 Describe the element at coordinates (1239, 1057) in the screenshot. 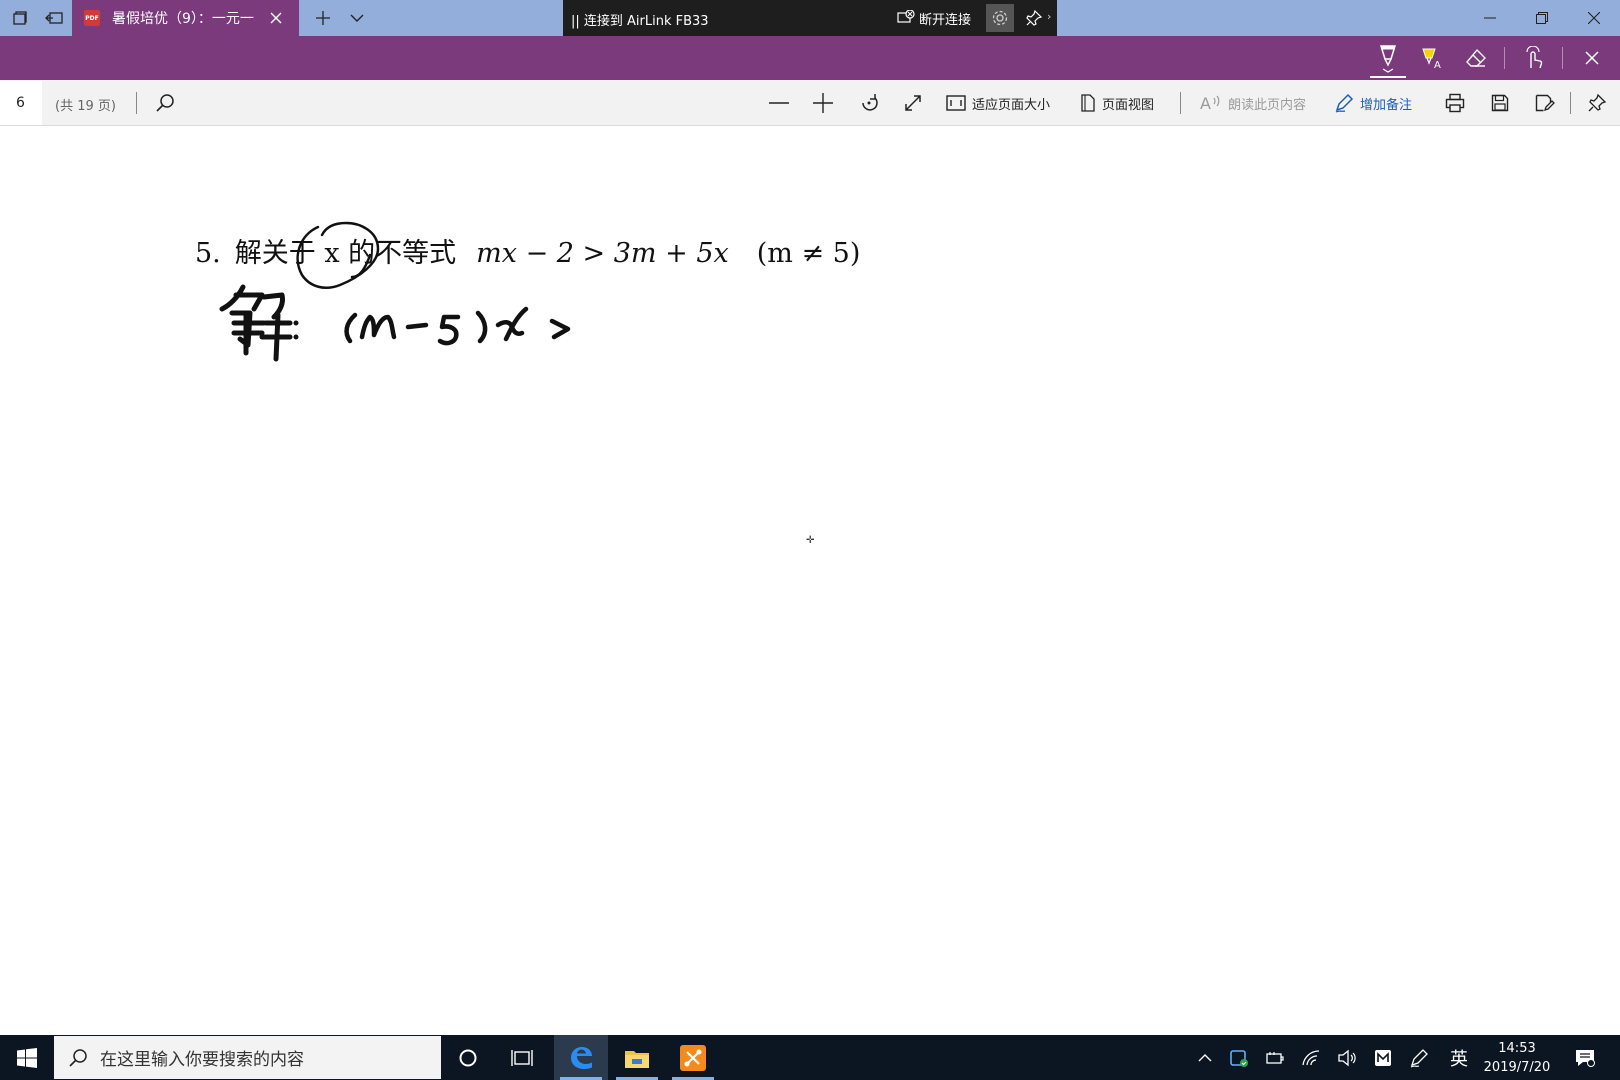

I see `security-shield-icon` at that location.